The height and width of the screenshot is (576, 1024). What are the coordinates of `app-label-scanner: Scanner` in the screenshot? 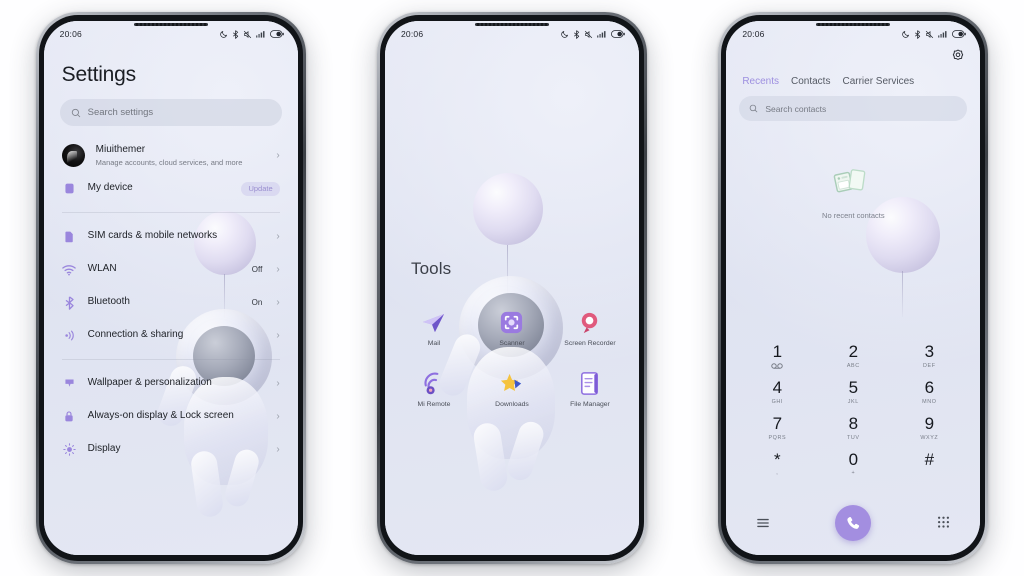 It's located at (512, 343).